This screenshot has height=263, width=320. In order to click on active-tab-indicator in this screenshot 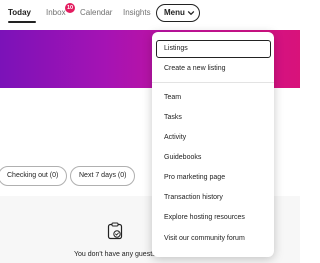, I will do `click(22, 22)`.